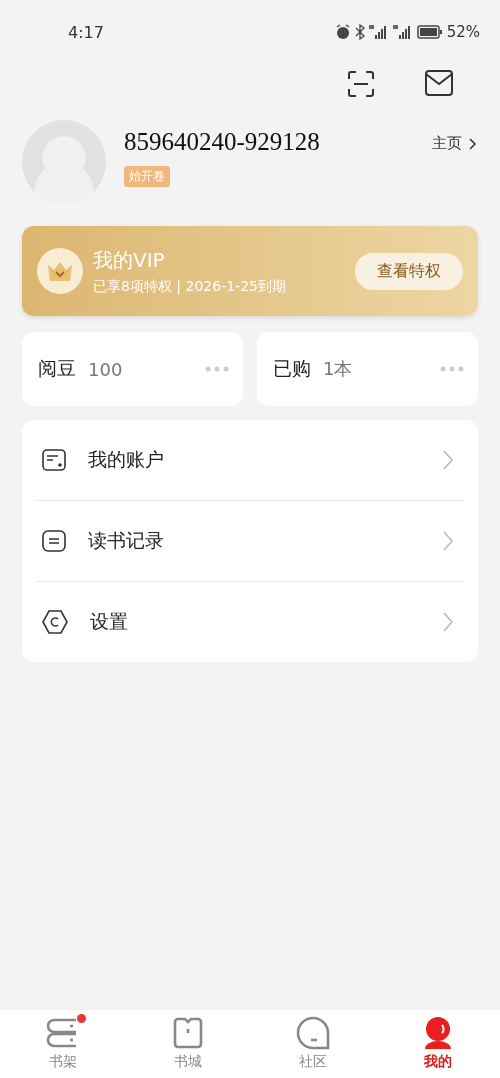 This screenshot has width=500, height=1078. What do you see at coordinates (338, 369) in the screenshot?
I see `stat-value: 1本` at bounding box center [338, 369].